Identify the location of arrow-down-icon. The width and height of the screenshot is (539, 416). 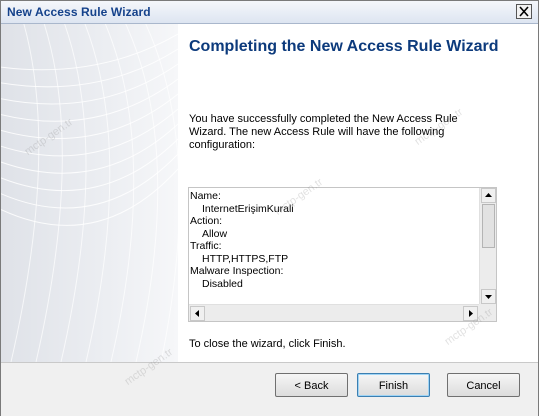
(488, 297).